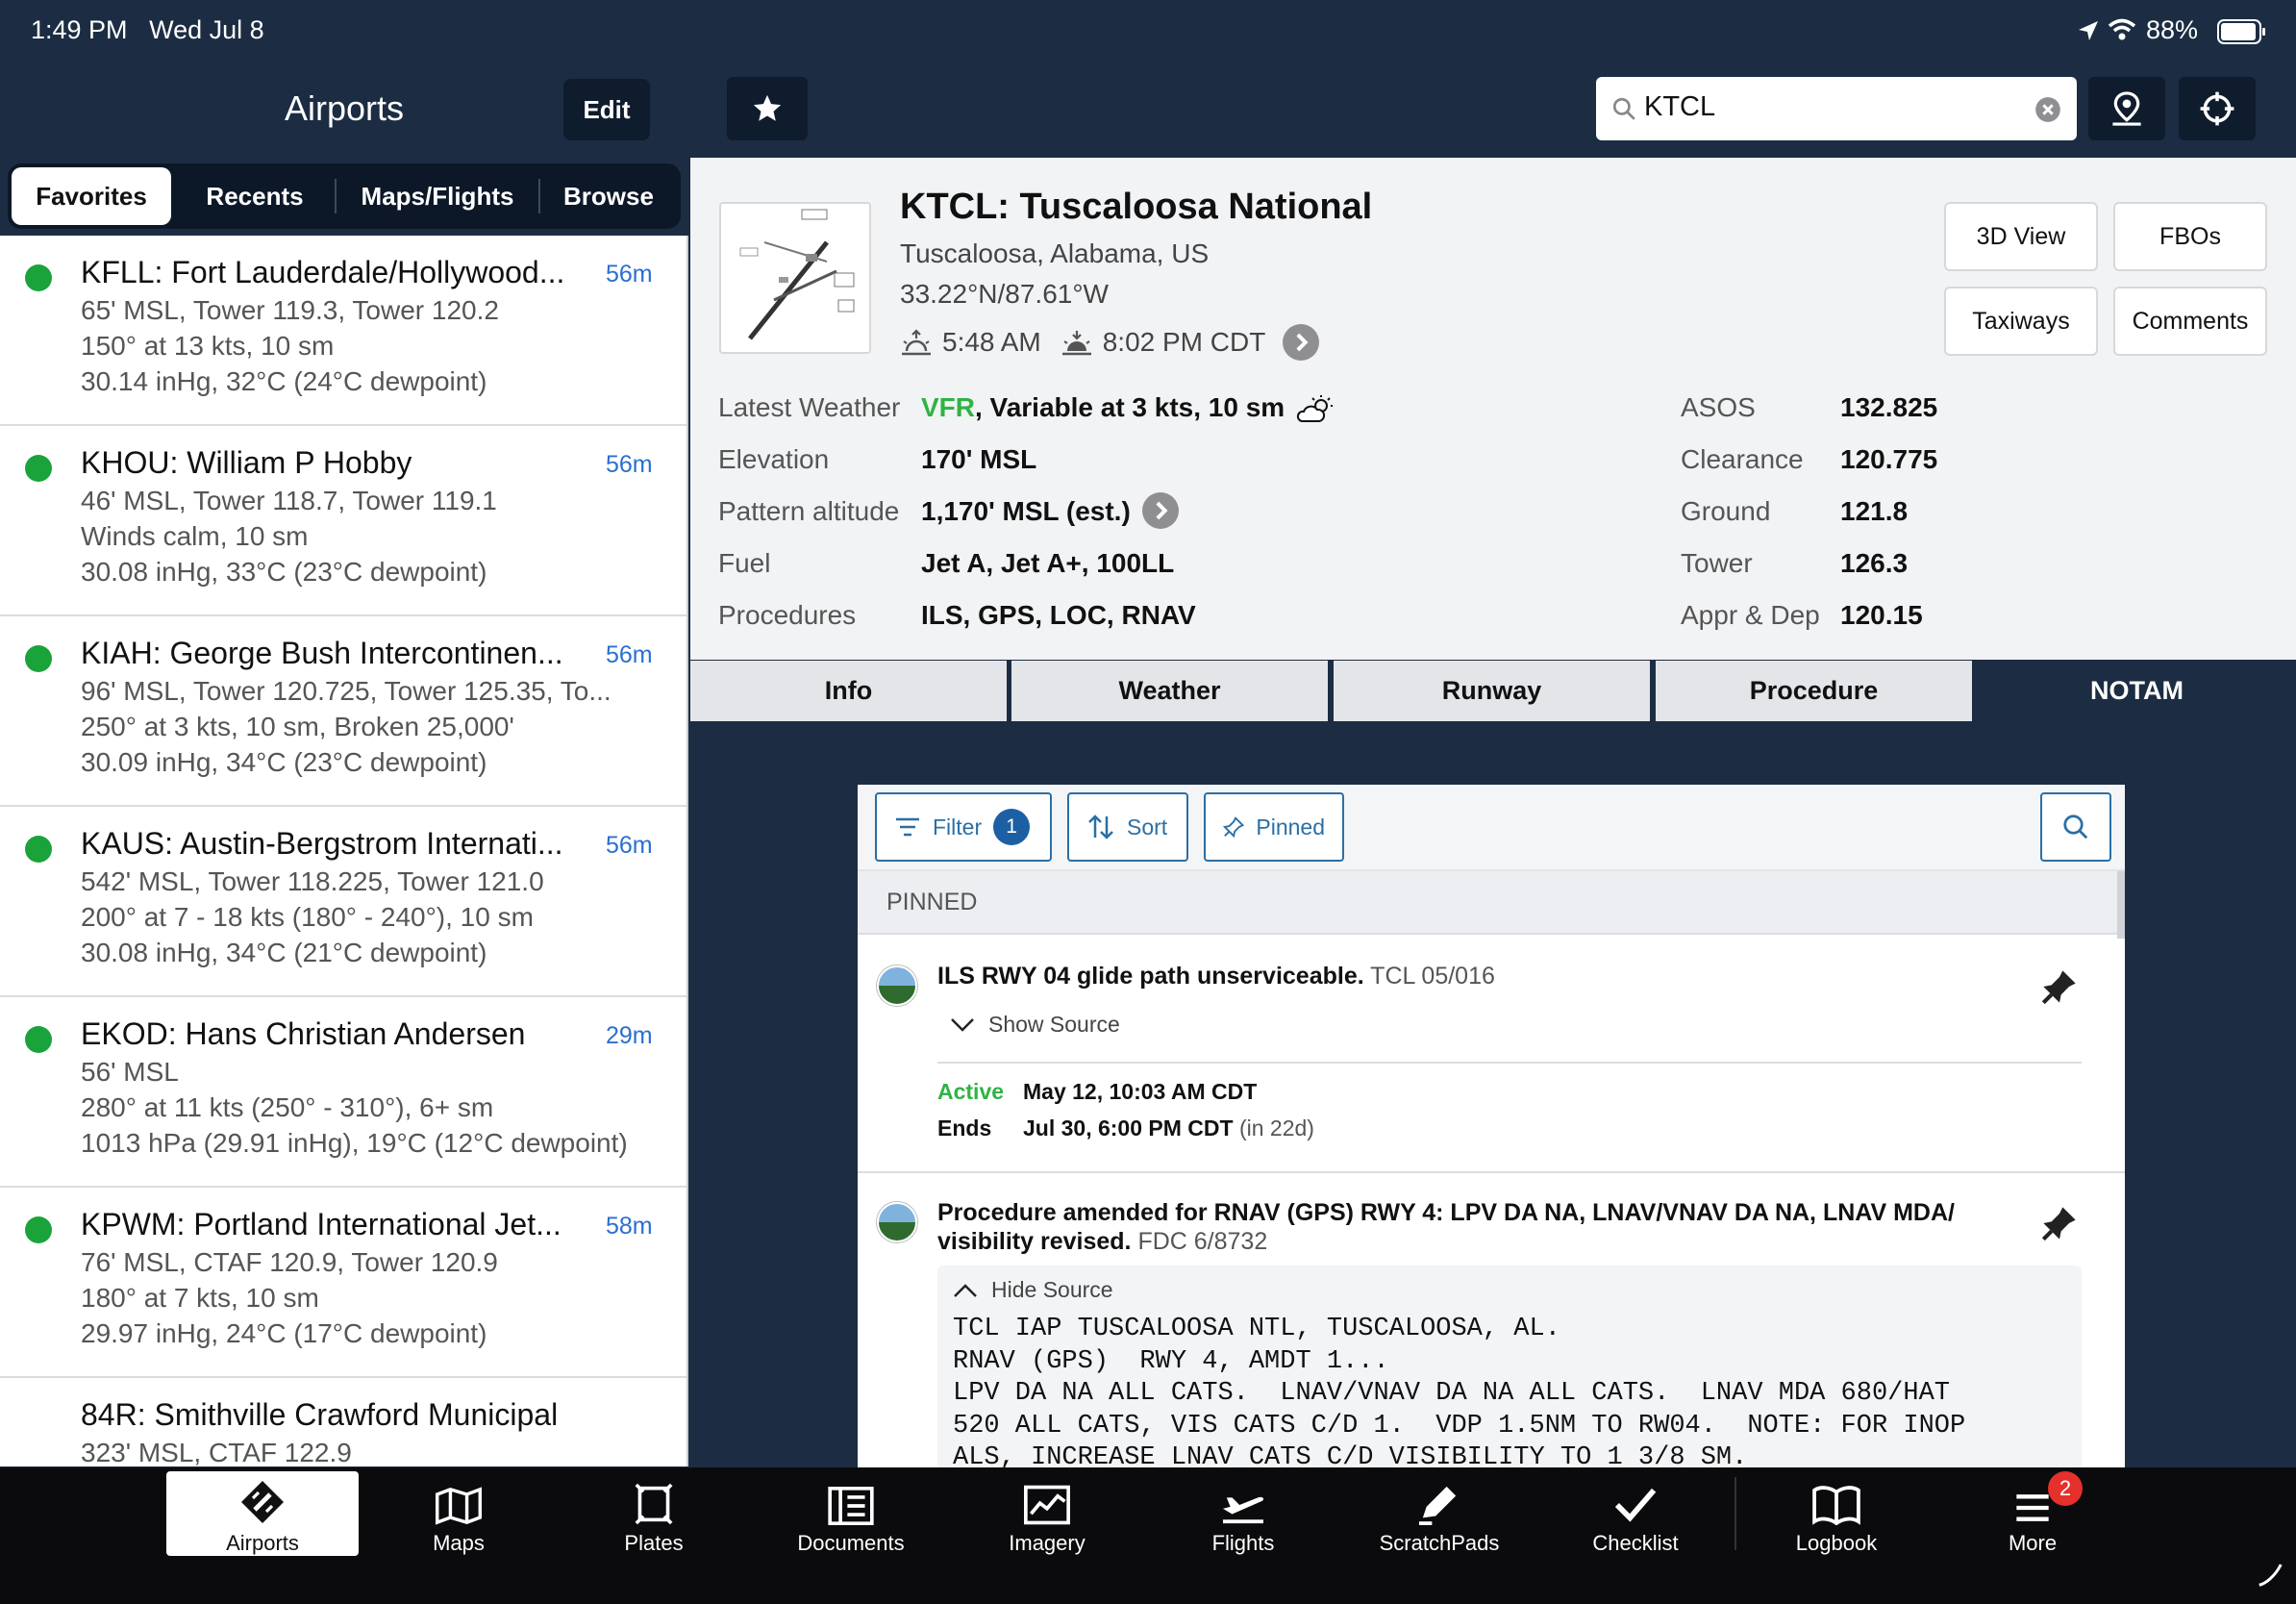  I want to click on detail-value: Jet A, Jet A+, 100LL, so click(1048, 563).